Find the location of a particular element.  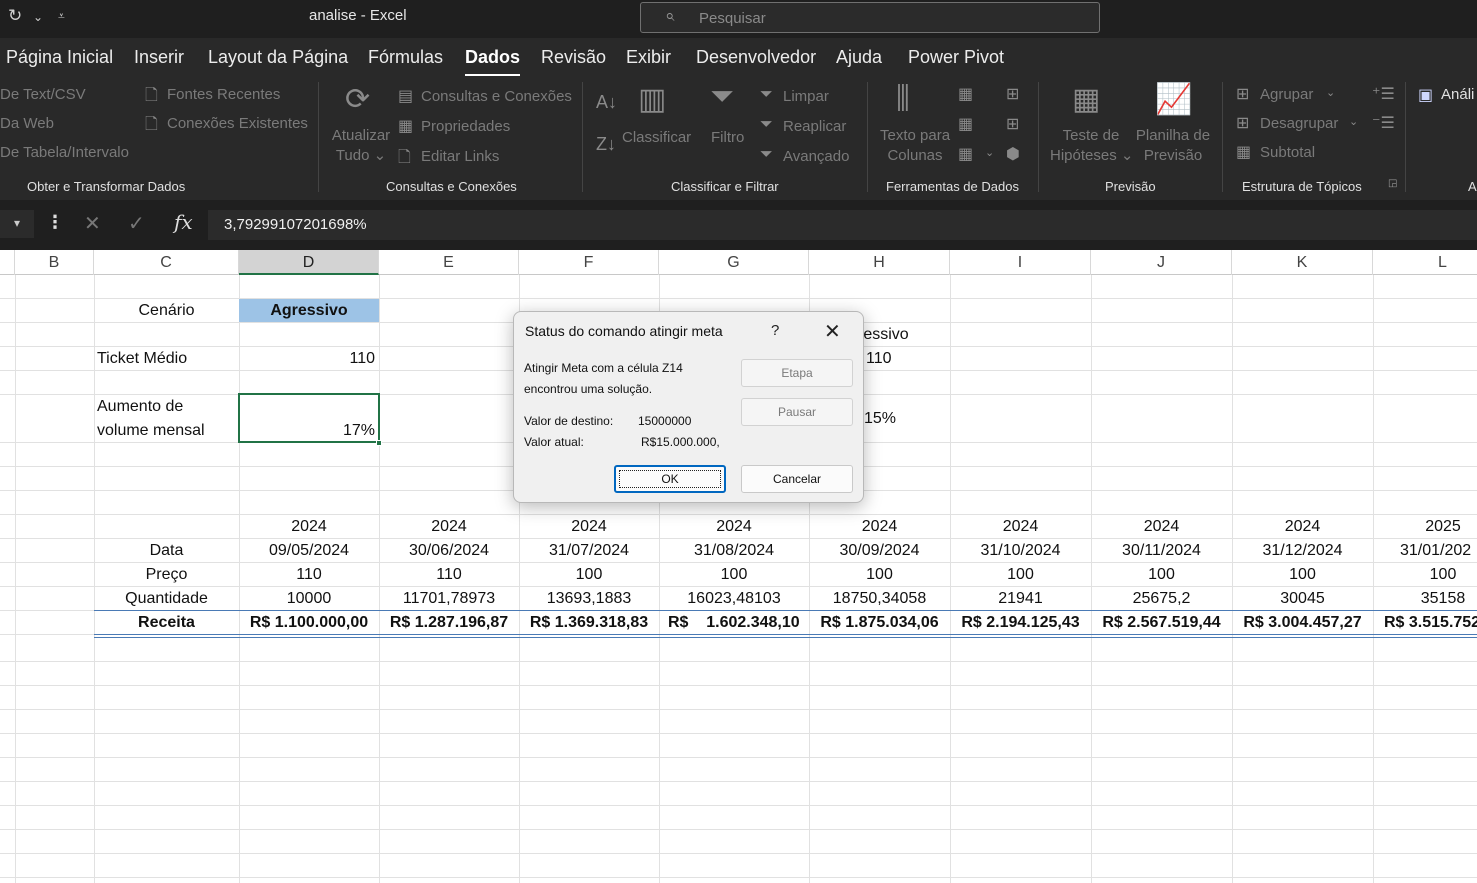

cell-volume-value: 17% is located at coordinates (307, 431).